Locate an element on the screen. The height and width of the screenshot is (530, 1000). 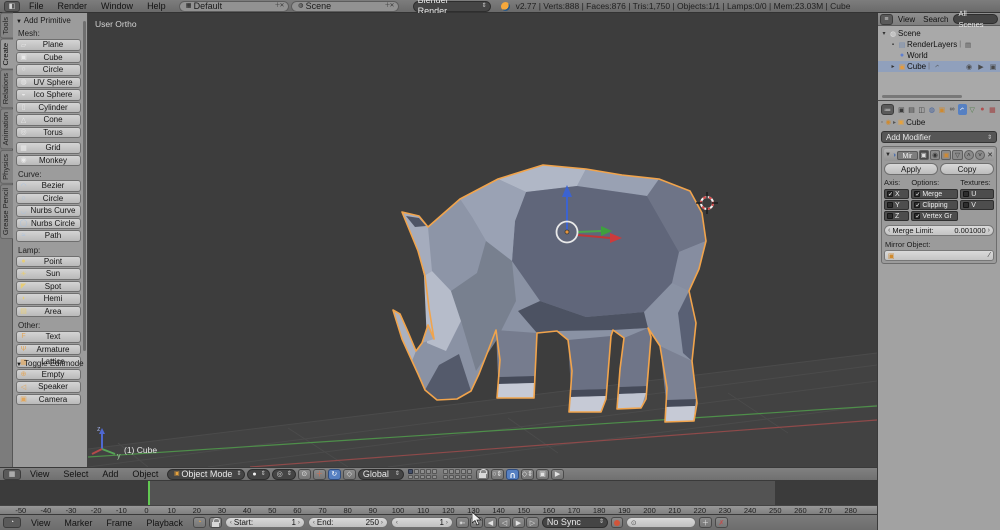
layer-12-button is located at coordinates (451, 471).